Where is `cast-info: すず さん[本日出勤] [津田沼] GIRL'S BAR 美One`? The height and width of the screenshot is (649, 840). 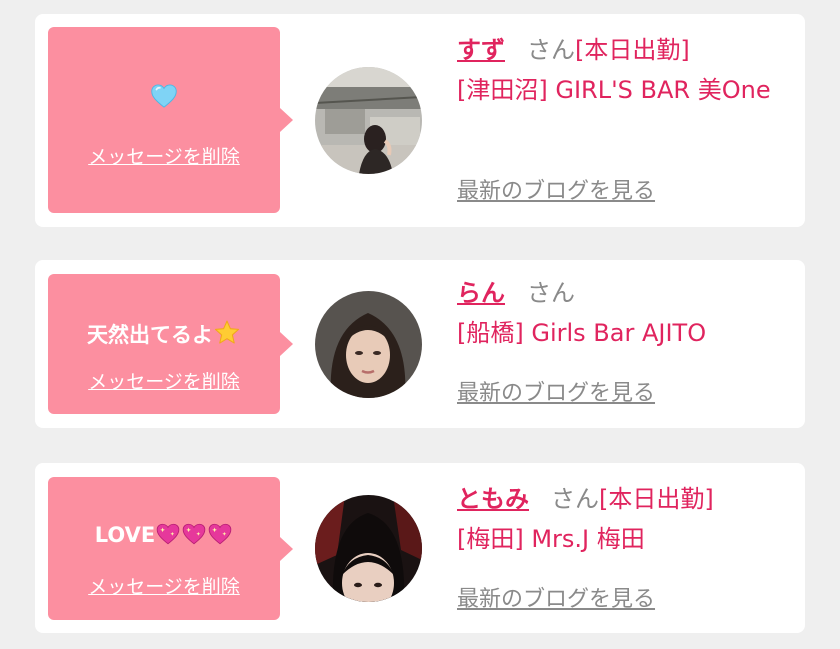
cast-info: すず さん[本日出勤] [津田沼] GIRL'S BAR 美One is located at coordinates (622, 70).